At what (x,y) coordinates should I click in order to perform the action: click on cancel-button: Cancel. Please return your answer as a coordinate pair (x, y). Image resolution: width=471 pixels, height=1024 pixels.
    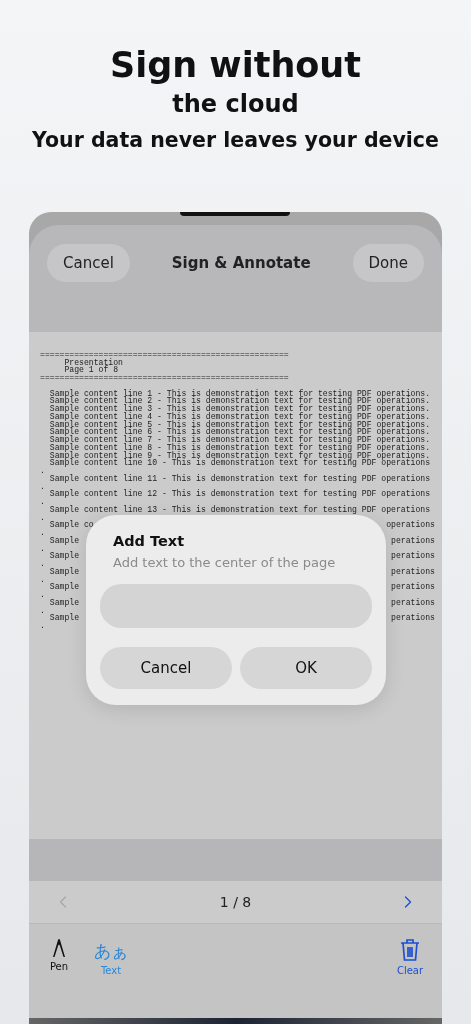
    Looking at the image, I should click on (88, 263).